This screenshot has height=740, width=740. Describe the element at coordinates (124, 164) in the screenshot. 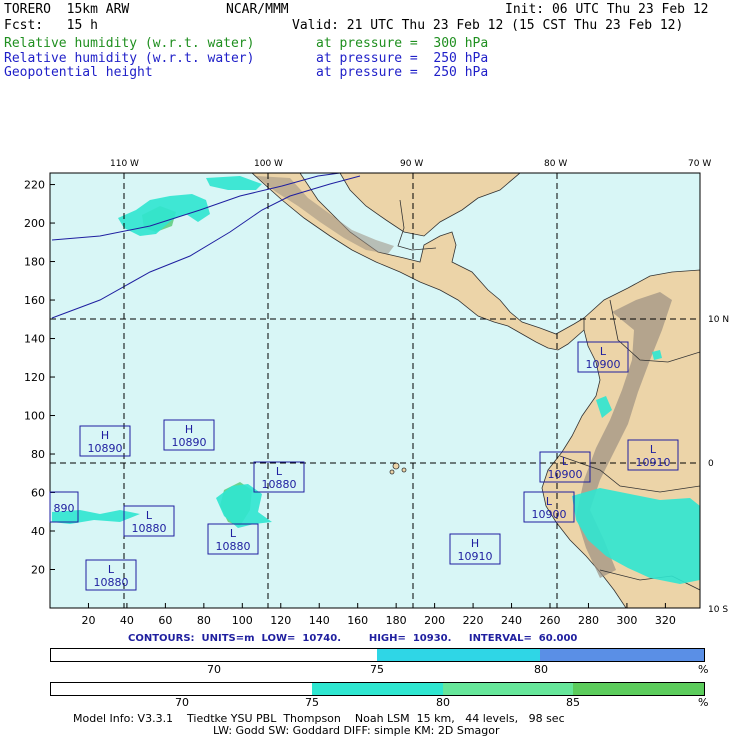

I see `lon-label: 110 W` at that location.